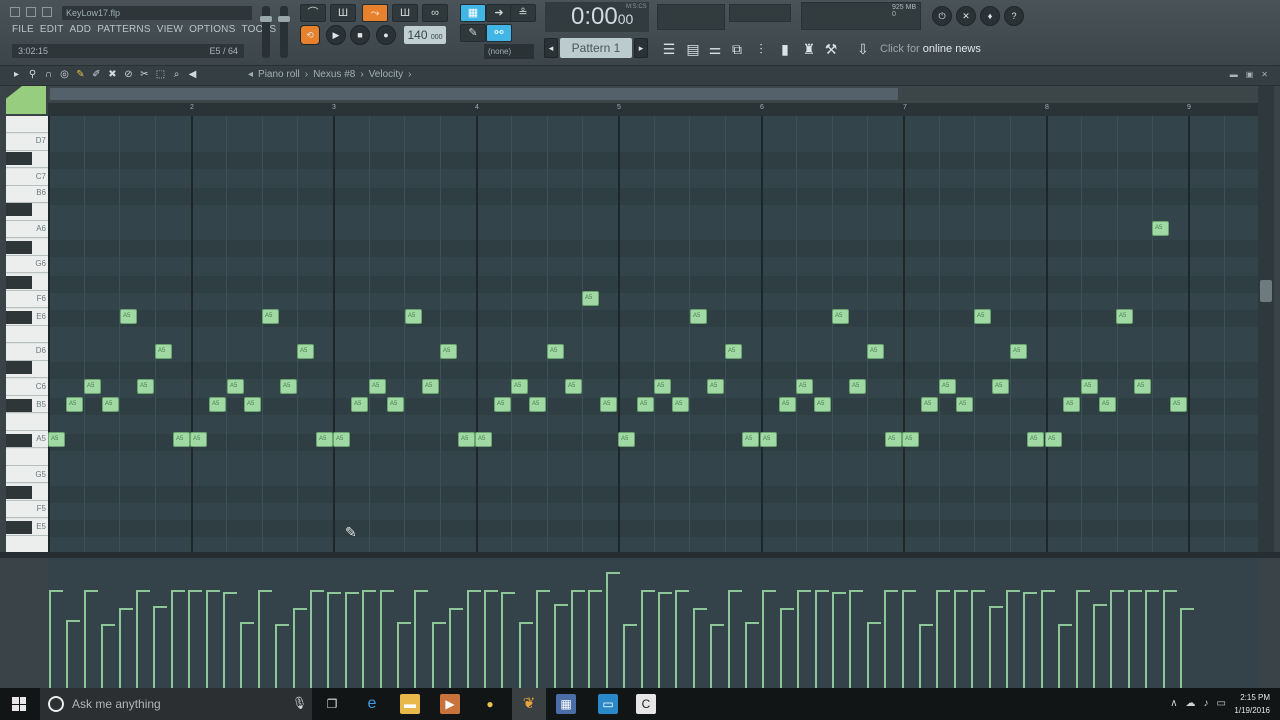 Image resolution: width=1280 pixels, height=720 pixels. Describe the element at coordinates (1264, 74) in the screenshot. I see `close-icon: ✕` at that location.